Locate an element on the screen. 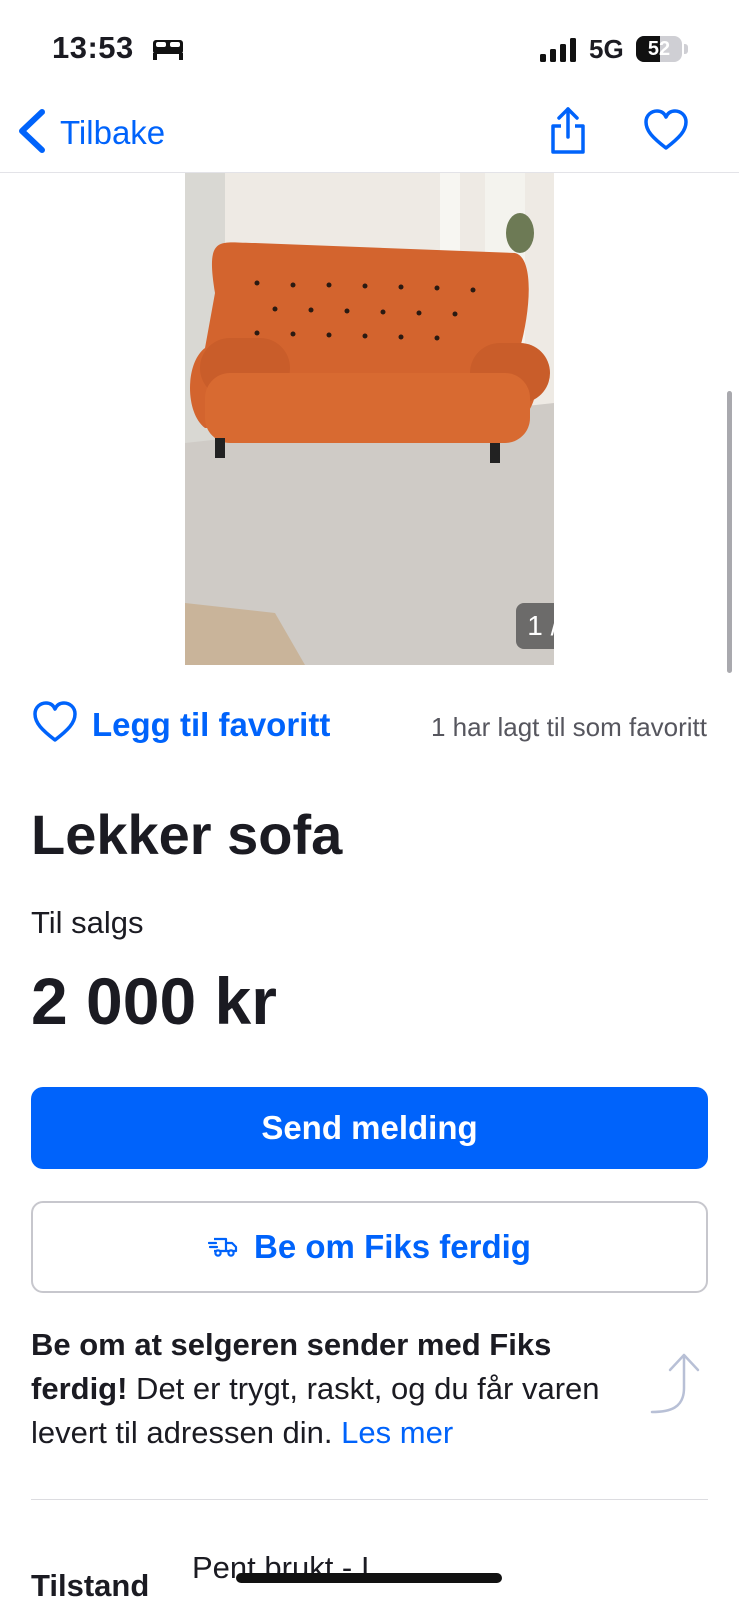 Image resolution: width=739 pixels, height=1604 pixels. bed-icon is located at coordinates (168, 51).